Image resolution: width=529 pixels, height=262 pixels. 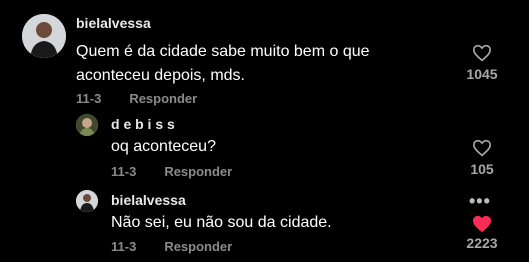 What do you see at coordinates (482, 169) in the screenshot?
I see `like-count: 105` at bounding box center [482, 169].